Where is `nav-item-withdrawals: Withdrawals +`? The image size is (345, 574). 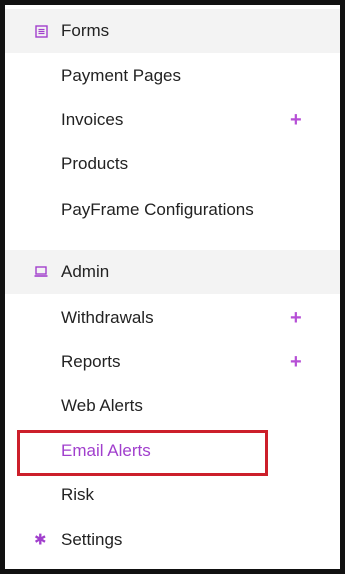 nav-item-withdrawals: Withdrawals + is located at coordinates (172, 318).